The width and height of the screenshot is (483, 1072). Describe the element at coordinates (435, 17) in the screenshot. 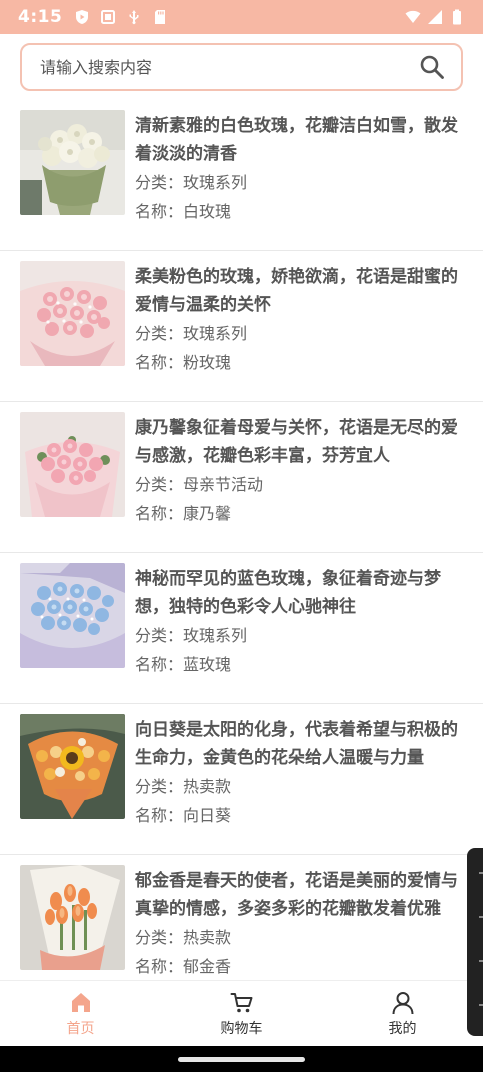

I see `signal-icon` at that location.